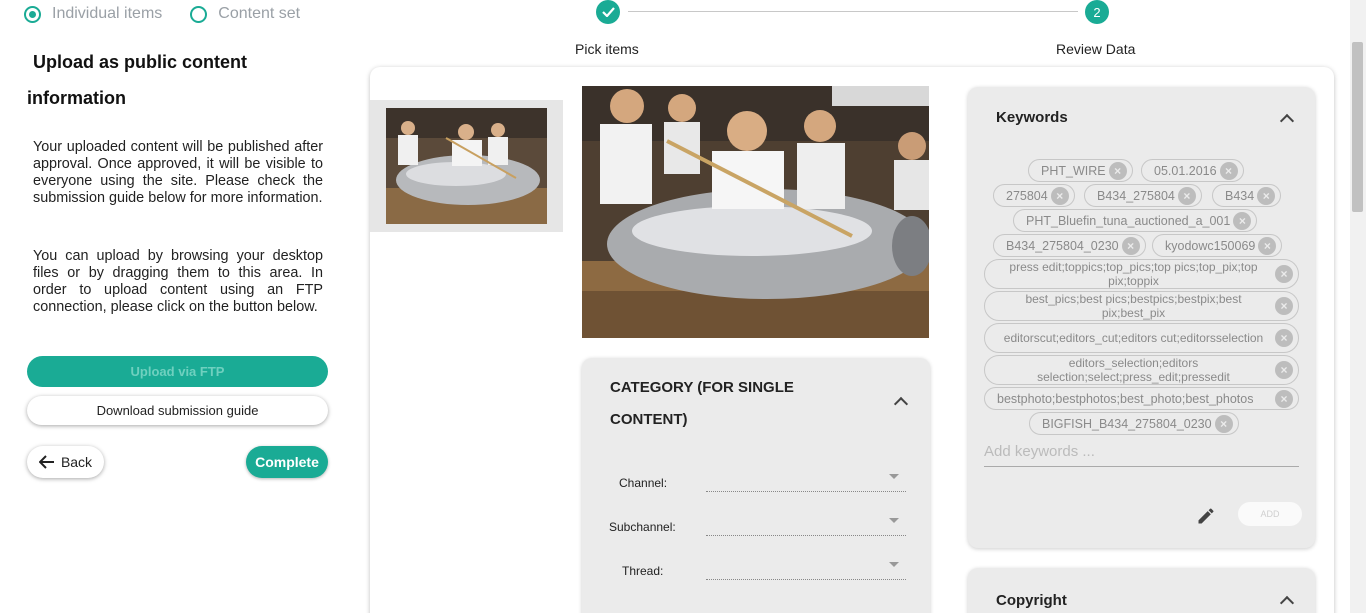 The width and height of the screenshot is (1366, 613). Describe the element at coordinates (1270, 514) in the screenshot. I see `add-keyword-button: ADD` at that location.